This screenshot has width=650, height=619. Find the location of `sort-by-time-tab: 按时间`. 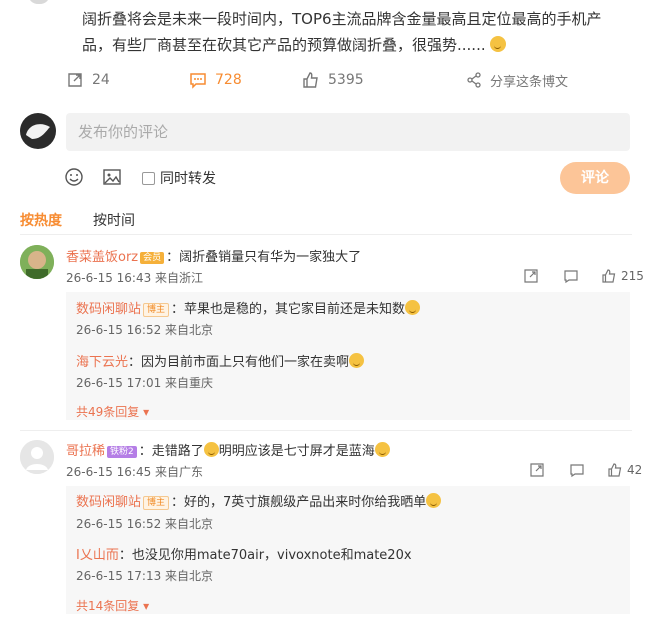

sort-by-time-tab: 按时间 is located at coordinates (114, 220).